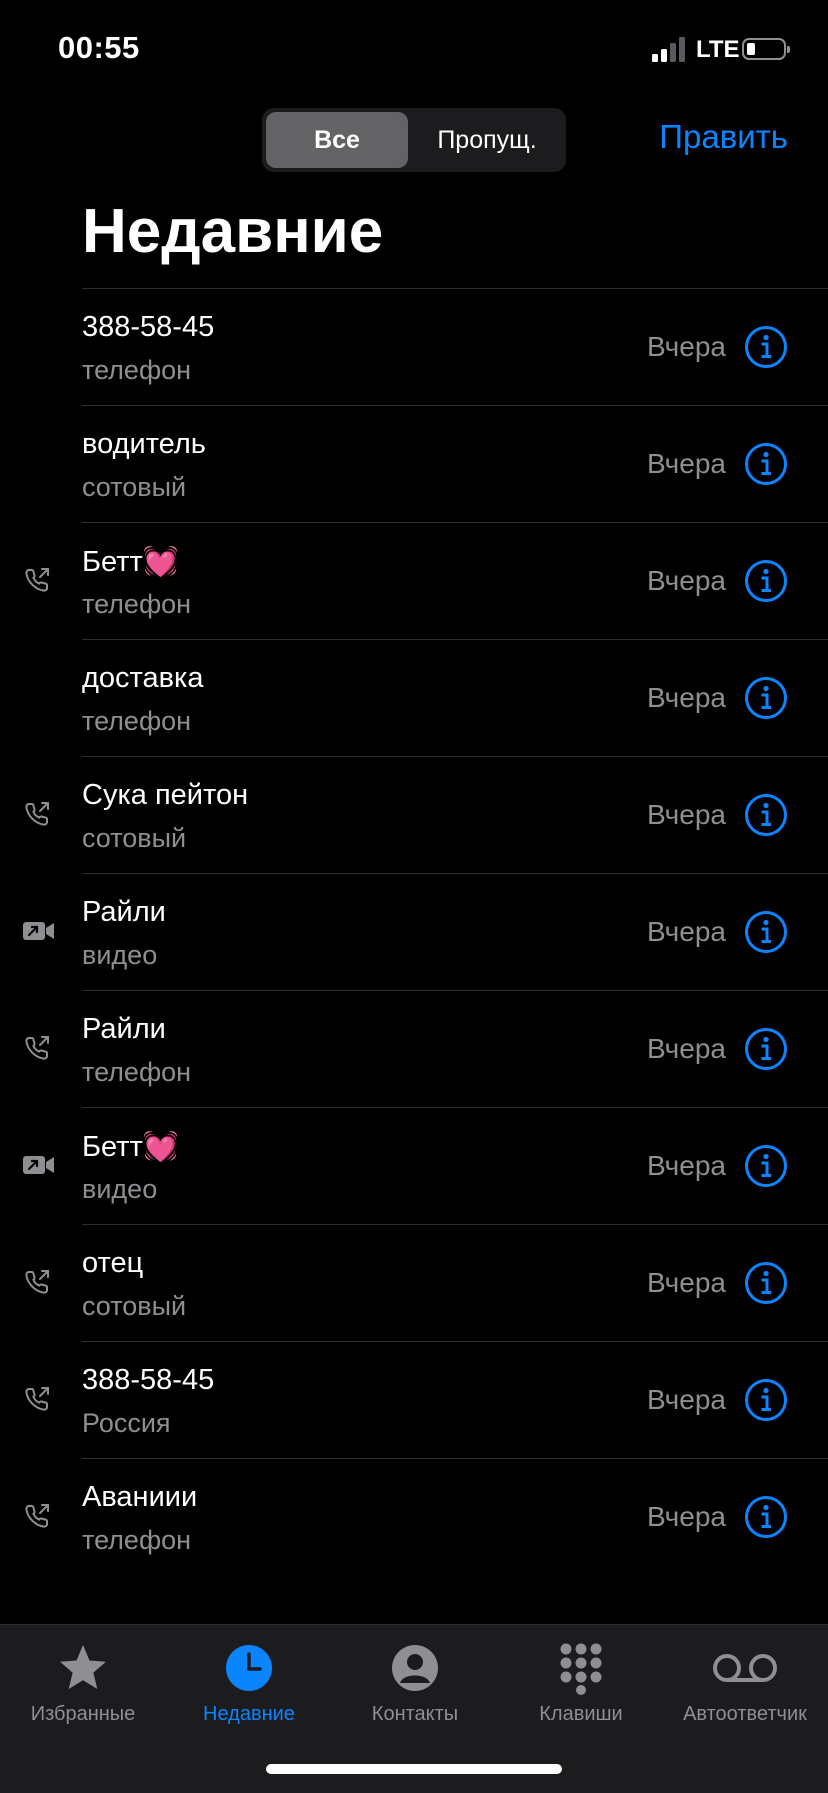 The height and width of the screenshot is (1793, 828). What do you see at coordinates (140, 1497) in the screenshot?
I see `call-name: Аваниии` at bounding box center [140, 1497].